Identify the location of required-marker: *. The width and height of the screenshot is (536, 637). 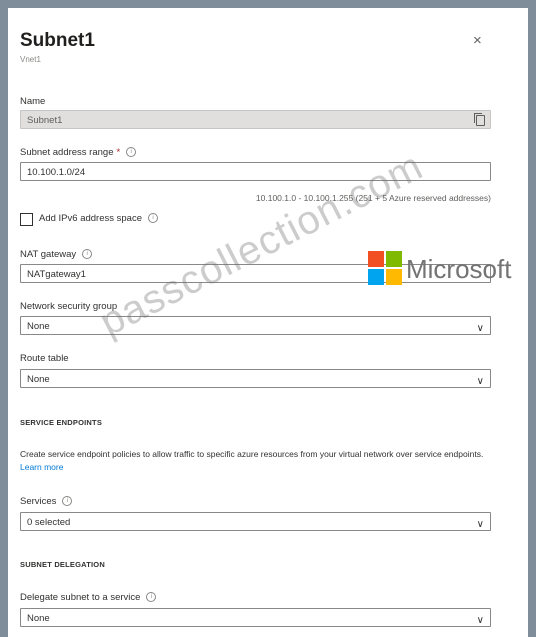
(118, 152).